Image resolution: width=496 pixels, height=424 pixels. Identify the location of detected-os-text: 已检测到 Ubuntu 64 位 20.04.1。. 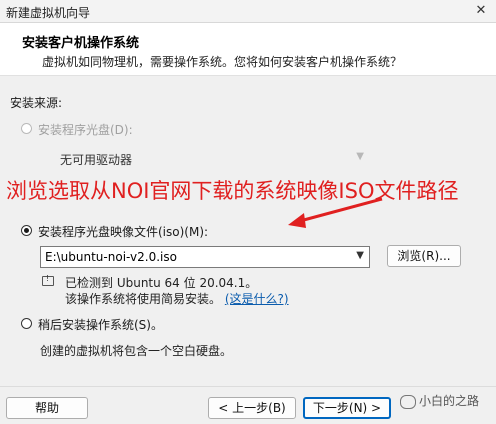
(161, 283).